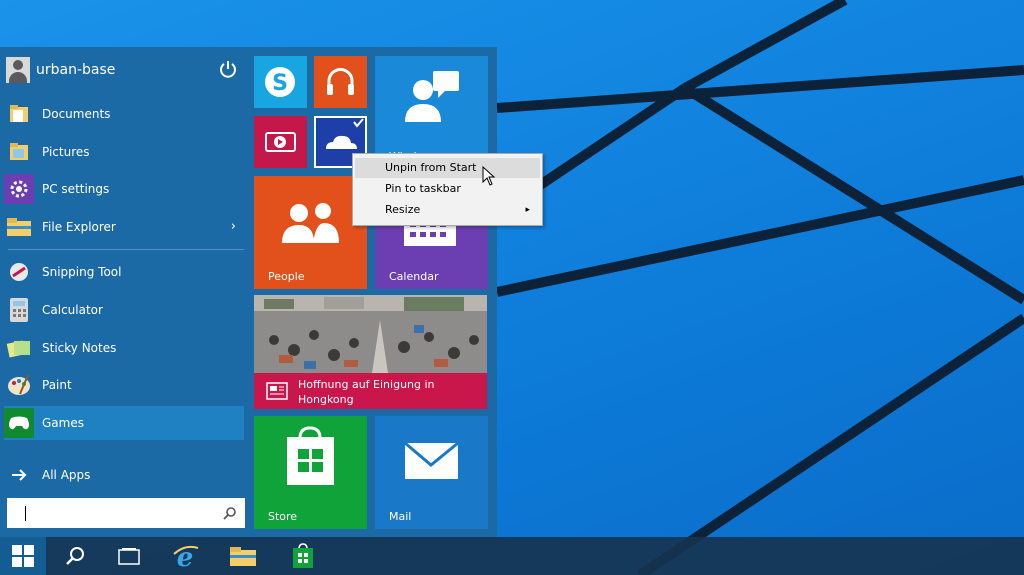 The height and width of the screenshot is (575, 1024). Describe the element at coordinates (19, 310) in the screenshot. I see `calculator-icon` at that location.